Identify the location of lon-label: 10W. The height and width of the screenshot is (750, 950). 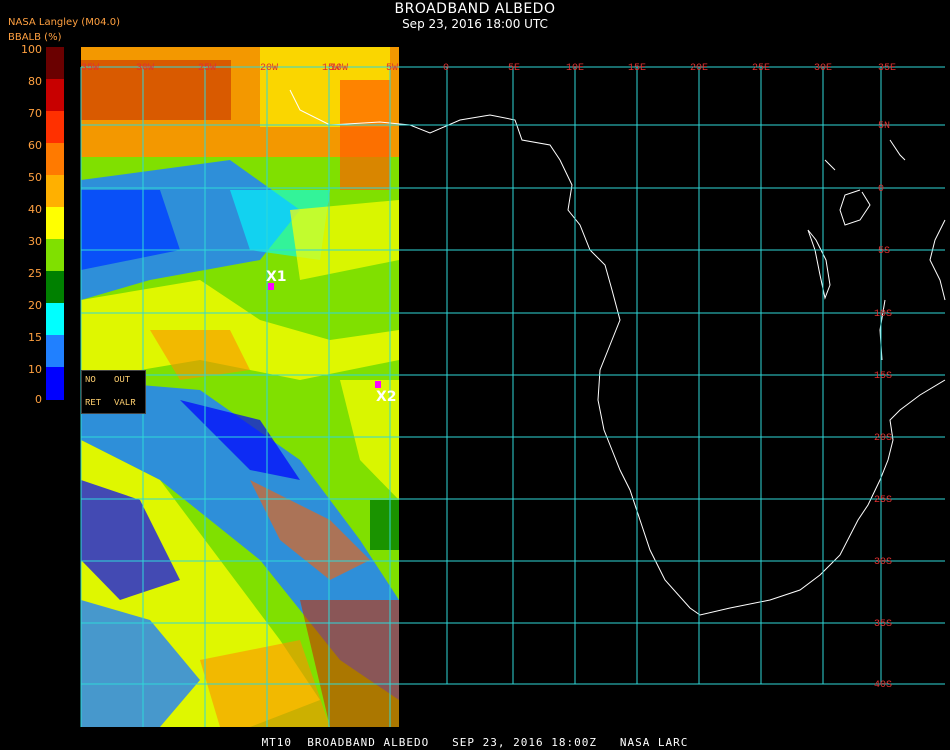
(339, 68).